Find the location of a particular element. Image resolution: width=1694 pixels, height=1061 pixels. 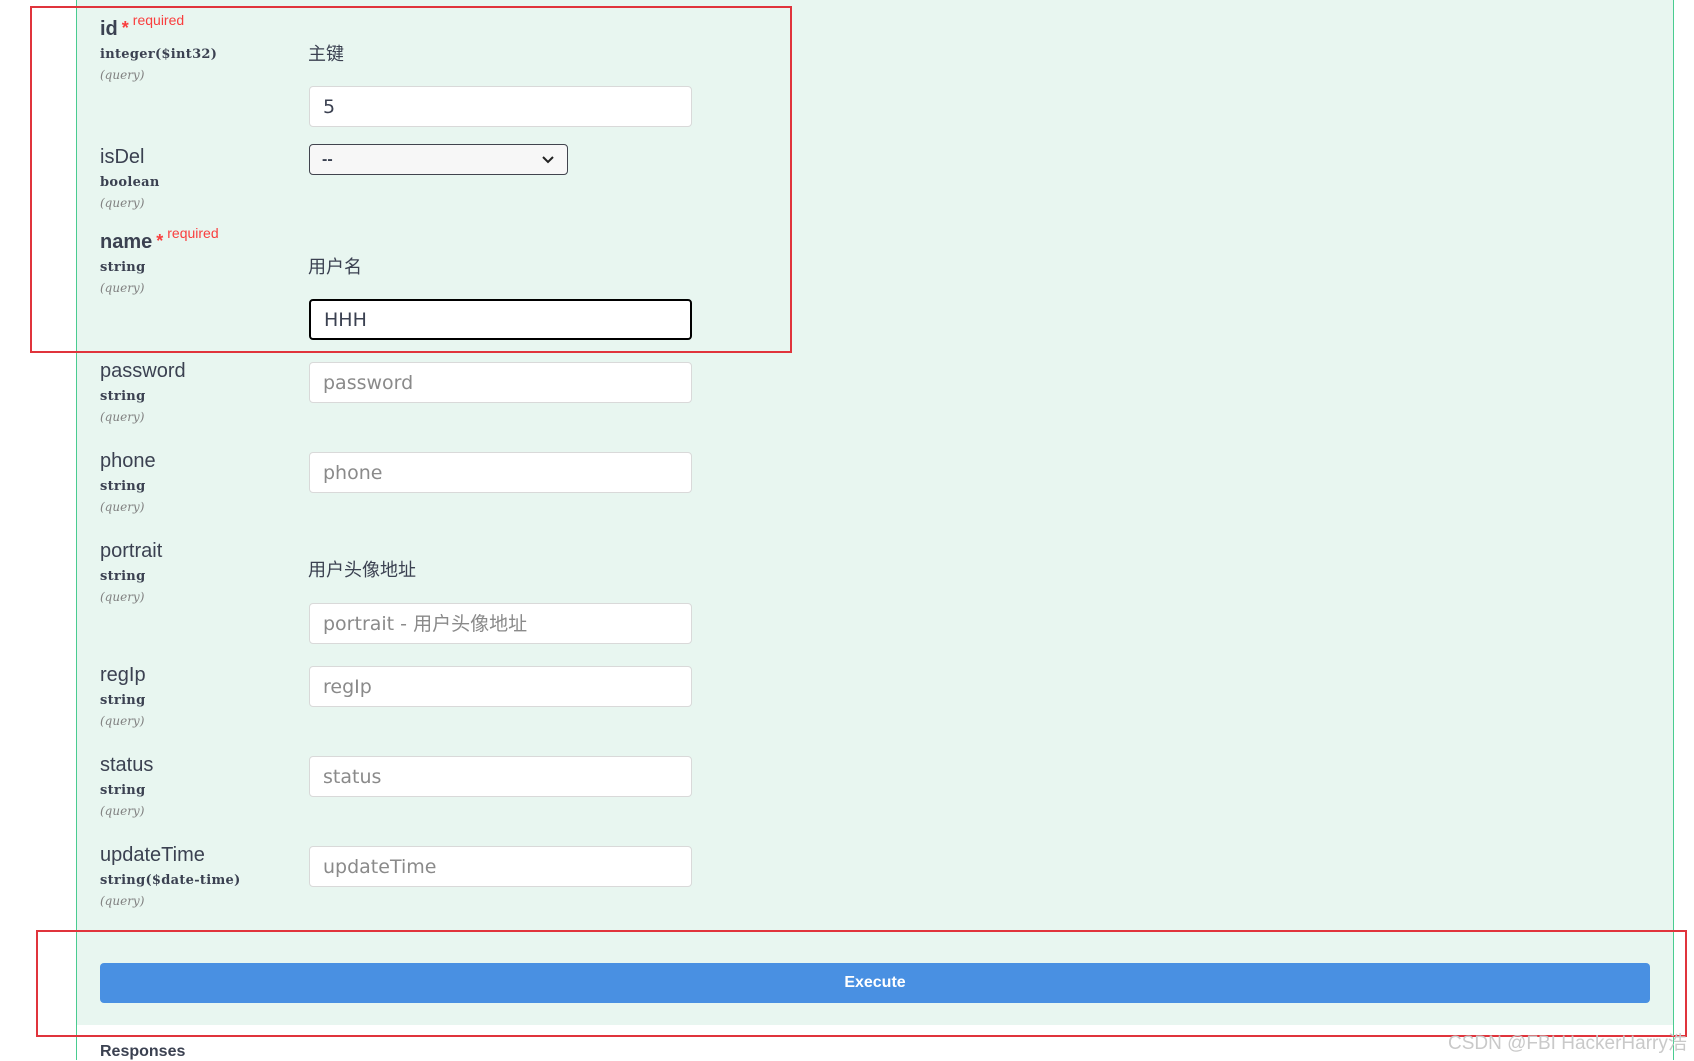

phone-input is located at coordinates (500, 472).